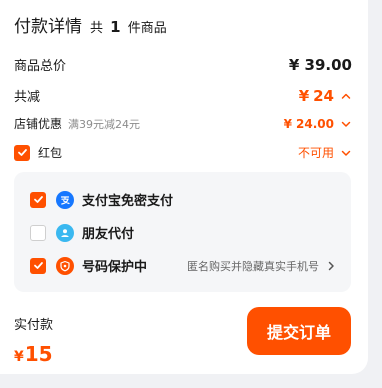 The image size is (382, 388). I want to click on discount-value: ¥ 24, so click(325, 96).